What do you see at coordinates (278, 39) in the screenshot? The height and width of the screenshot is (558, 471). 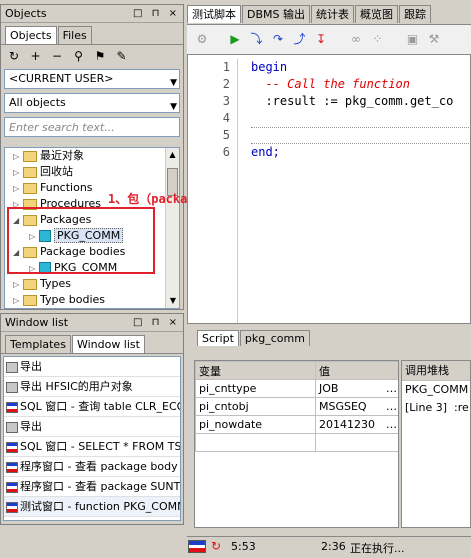 I see `step-over-icon: ↷` at bounding box center [278, 39].